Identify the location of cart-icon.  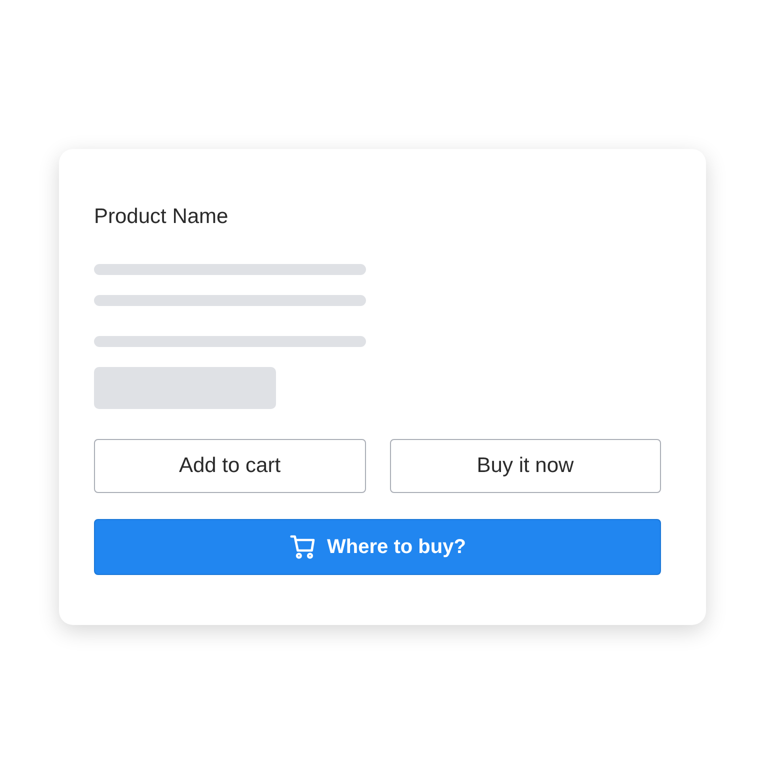
(303, 547).